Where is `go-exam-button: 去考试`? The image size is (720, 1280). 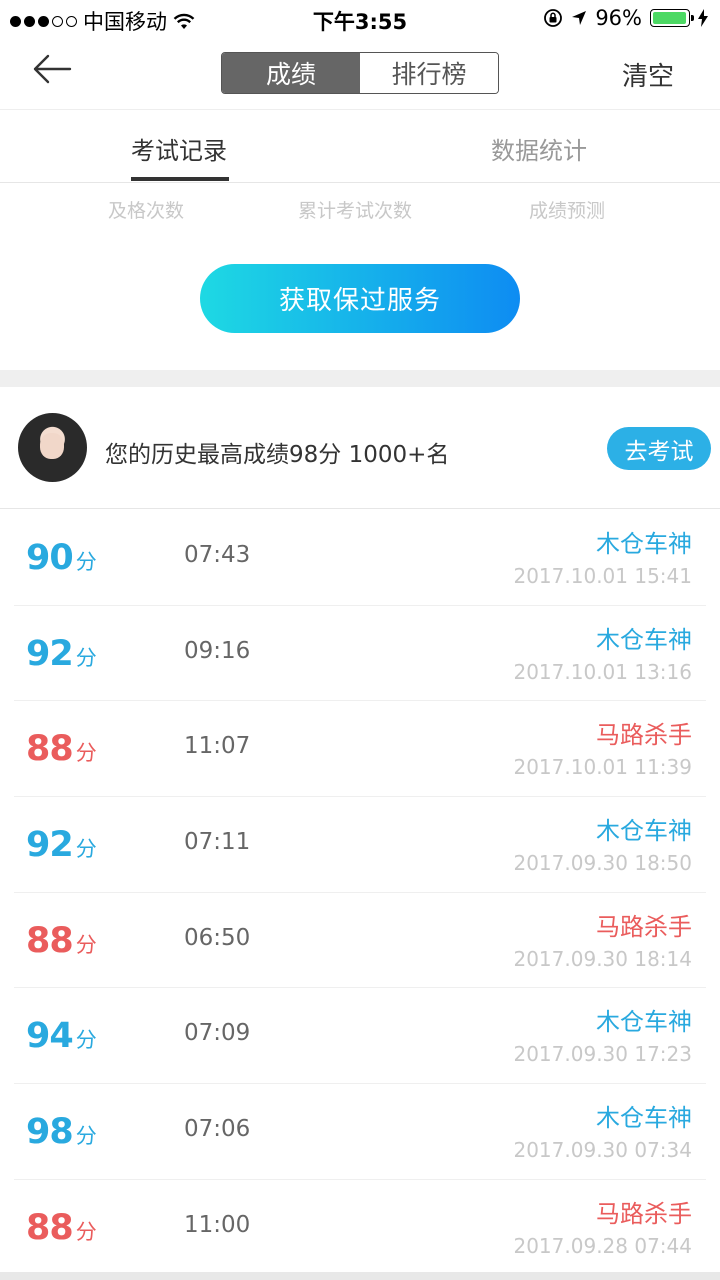
go-exam-button: 去考试 is located at coordinates (659, 448).